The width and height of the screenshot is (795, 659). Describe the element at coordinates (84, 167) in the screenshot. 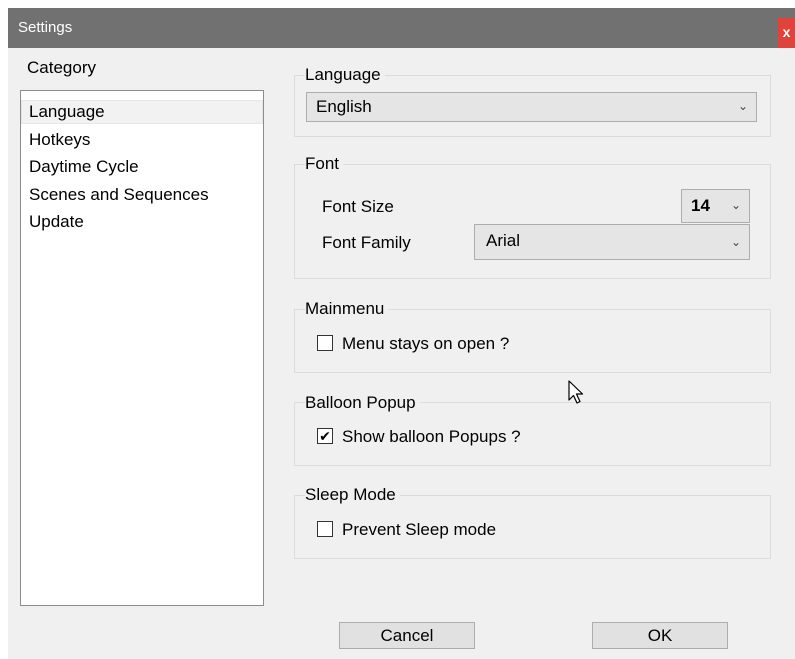

I see `category-item-daytime-cycle: Daytime Cycle` at that location.